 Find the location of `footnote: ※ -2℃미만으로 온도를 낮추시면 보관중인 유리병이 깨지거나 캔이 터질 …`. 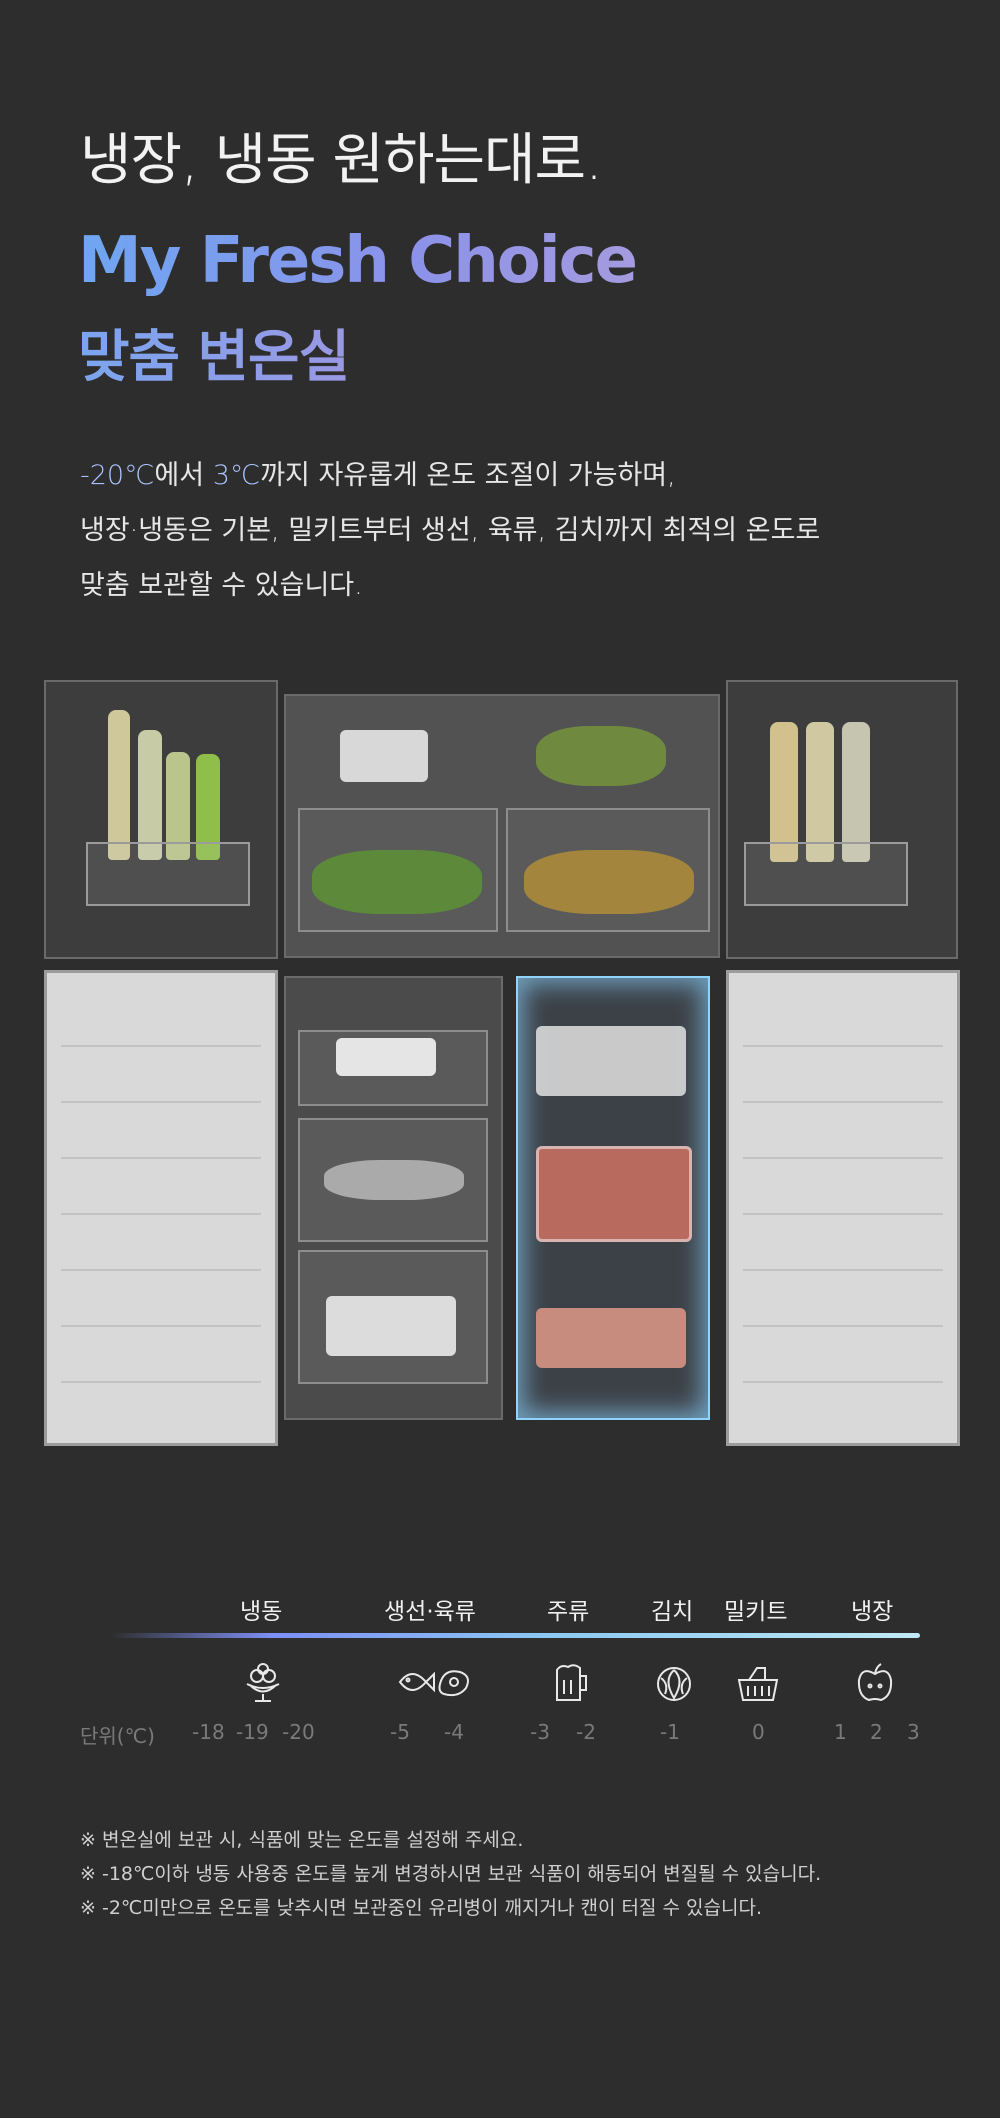

footnote: ※ -2℃미만으로 온도를 낮추시면 보관중인 유리병이 깨지거나 캔이 터질 … is located at coordinates (421, 1908).